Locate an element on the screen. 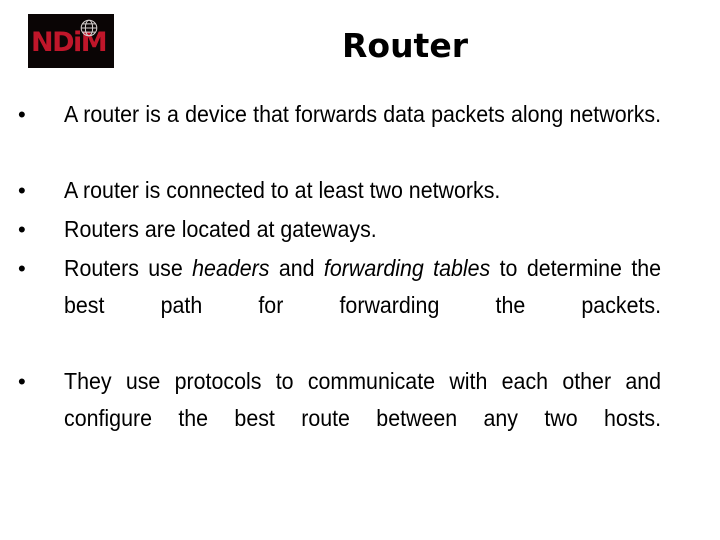  globe-grid-icon is located at coordinates (89, 28).